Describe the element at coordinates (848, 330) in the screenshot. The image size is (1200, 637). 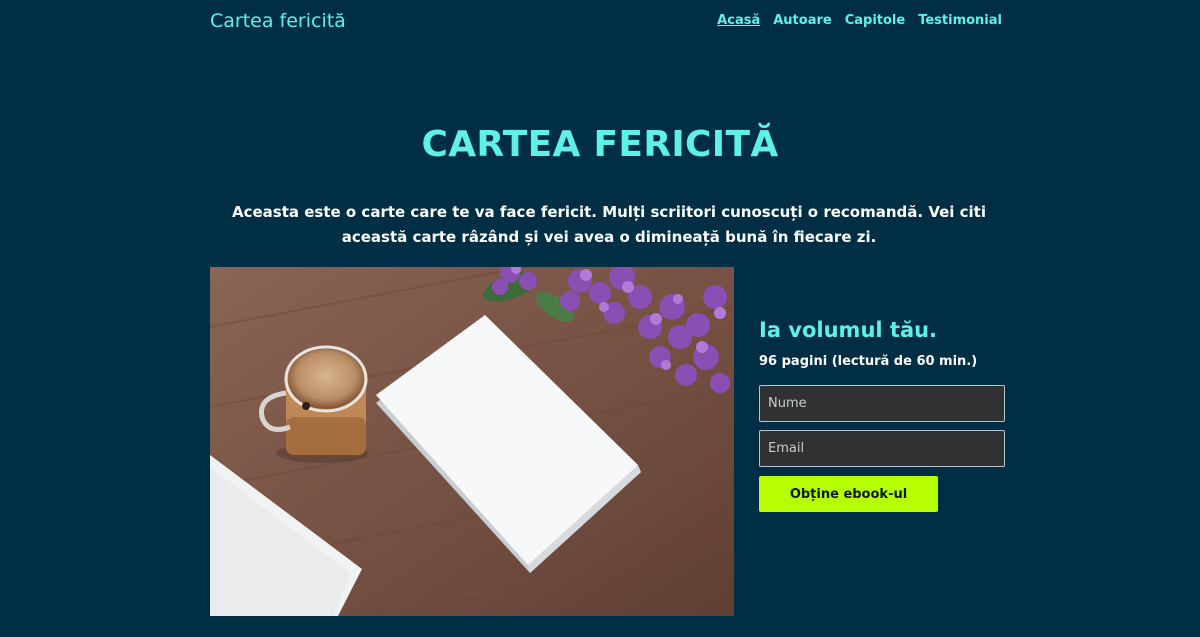
I see `signup-heading: Ia volumul tău.` at that location.